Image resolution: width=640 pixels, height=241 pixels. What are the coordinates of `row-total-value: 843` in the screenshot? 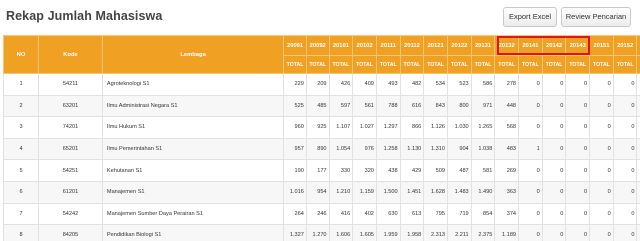 It's located at (435, 106).